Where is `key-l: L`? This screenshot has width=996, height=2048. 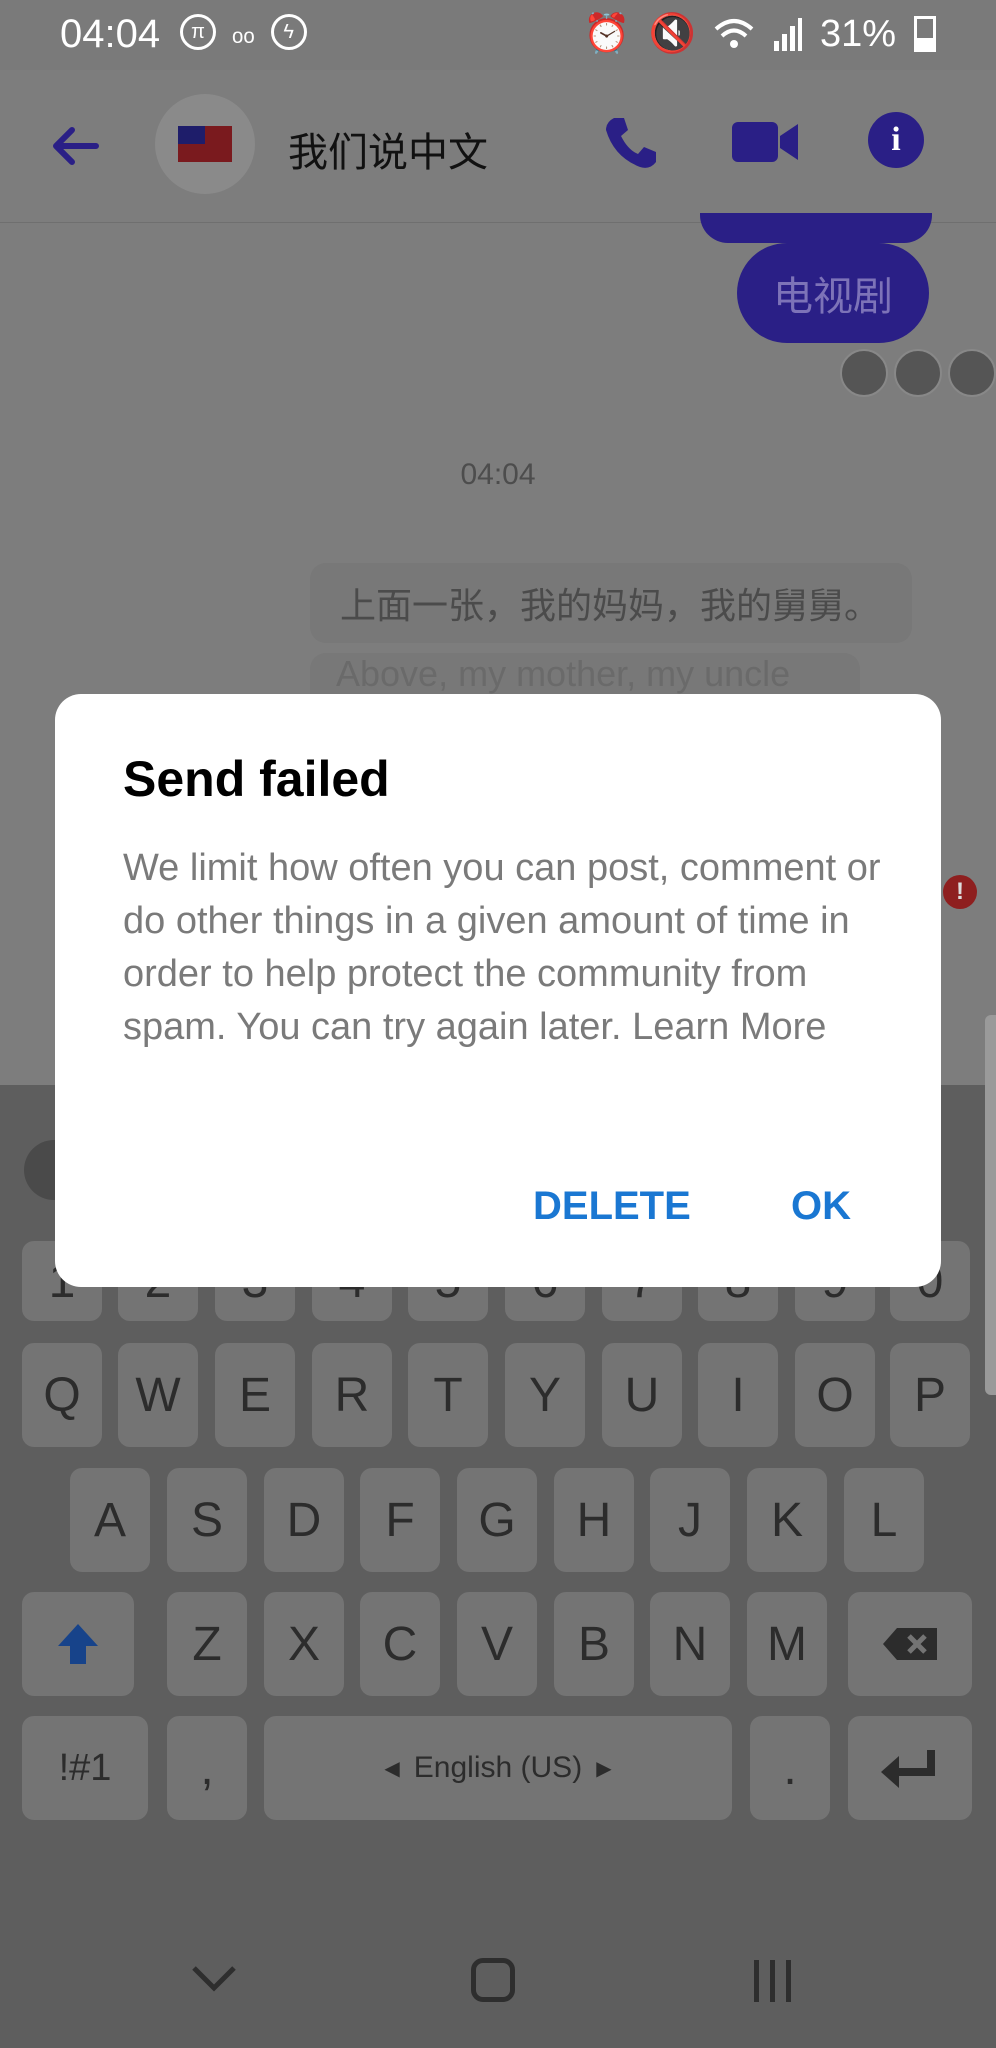 key-l: L is located at coordinates (884, 1520).